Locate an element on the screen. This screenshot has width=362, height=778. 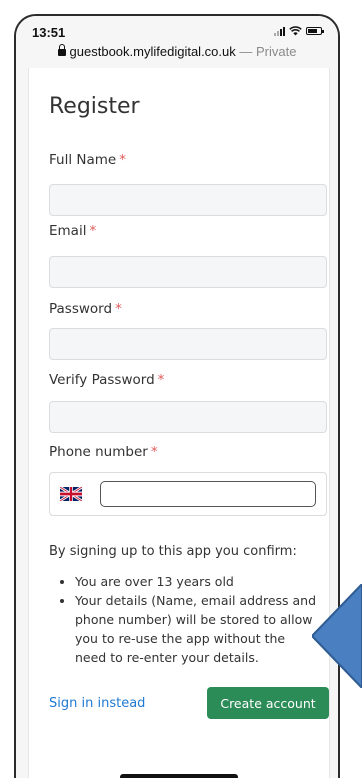
phone-number-label: Phone number * is located at coordinates (103, 452).